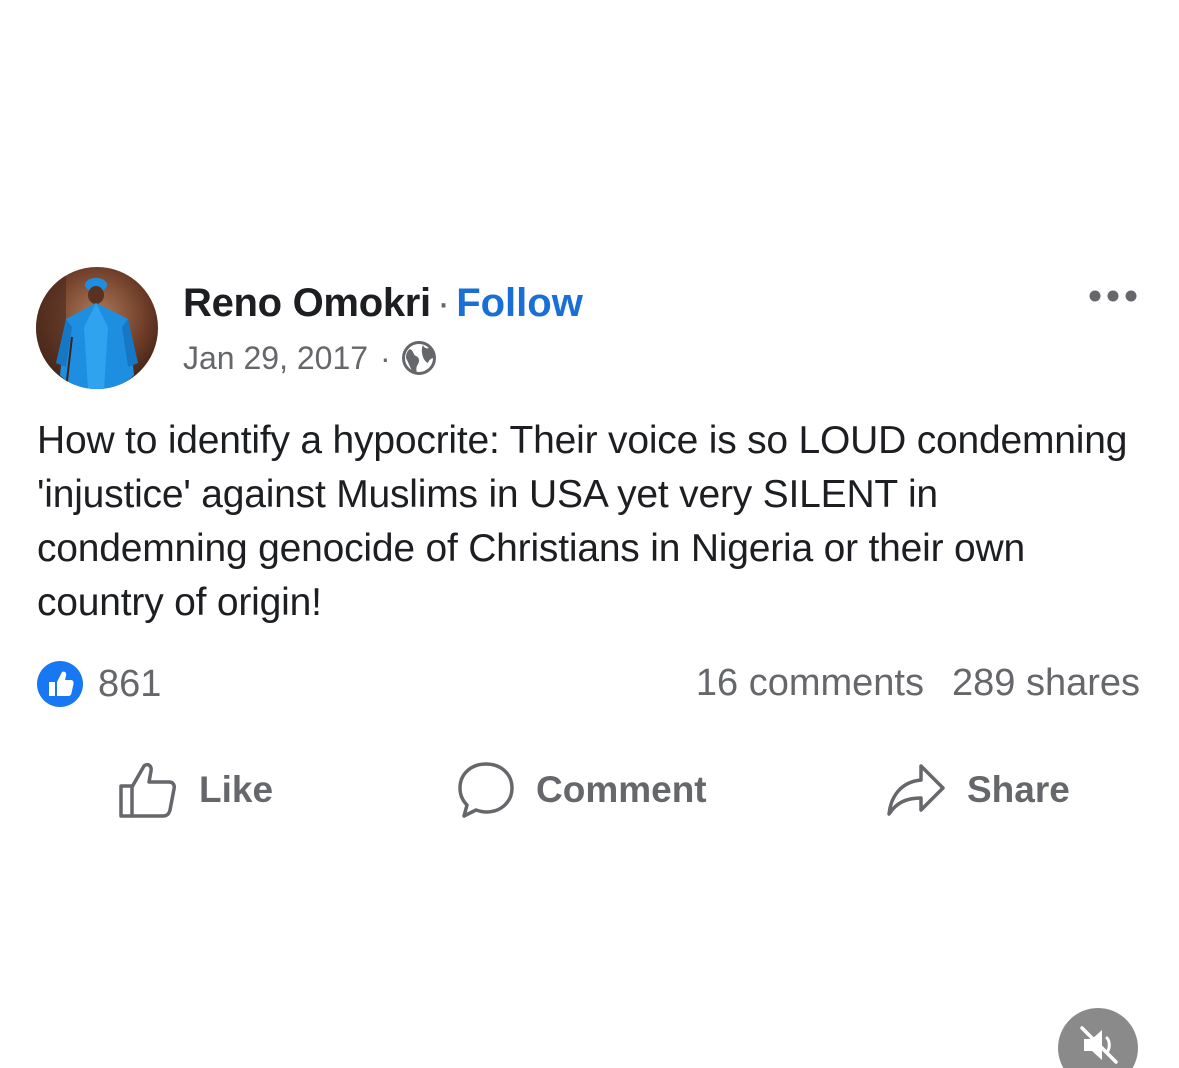  I want to click on post-date: Jan 29, 2017, so click(275, 358).